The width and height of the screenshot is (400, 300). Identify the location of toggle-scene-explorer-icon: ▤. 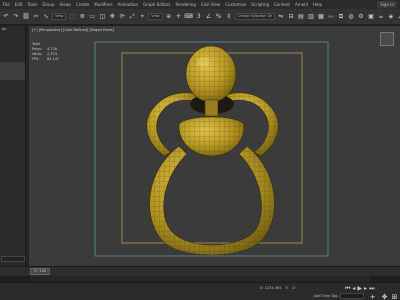
(301, 17).